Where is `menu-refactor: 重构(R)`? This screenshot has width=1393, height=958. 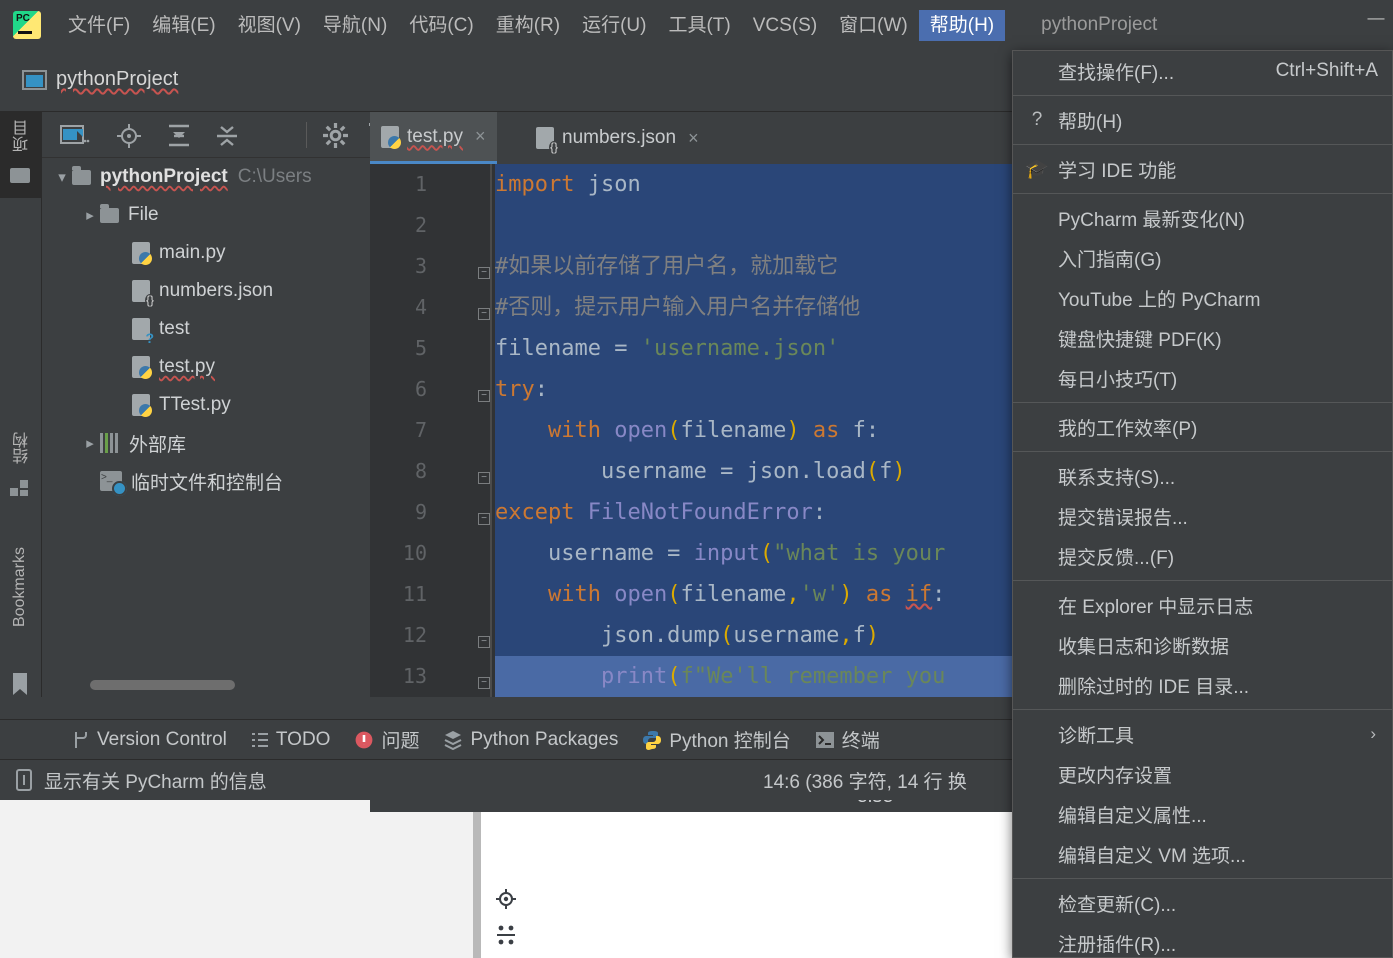
menu-refactor: 重构(R) is located at coordinates (528, 25).